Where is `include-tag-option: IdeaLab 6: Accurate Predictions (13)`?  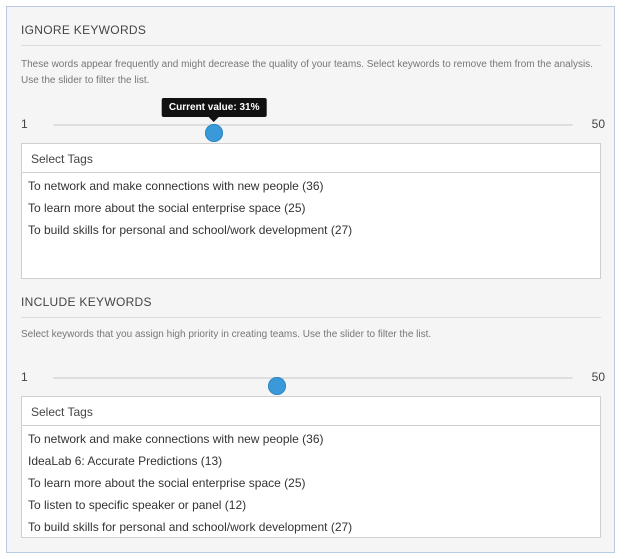 include-tag-option: IdeaLab 6: Accurate Predictions (13) is located at coordinates (314, 462).